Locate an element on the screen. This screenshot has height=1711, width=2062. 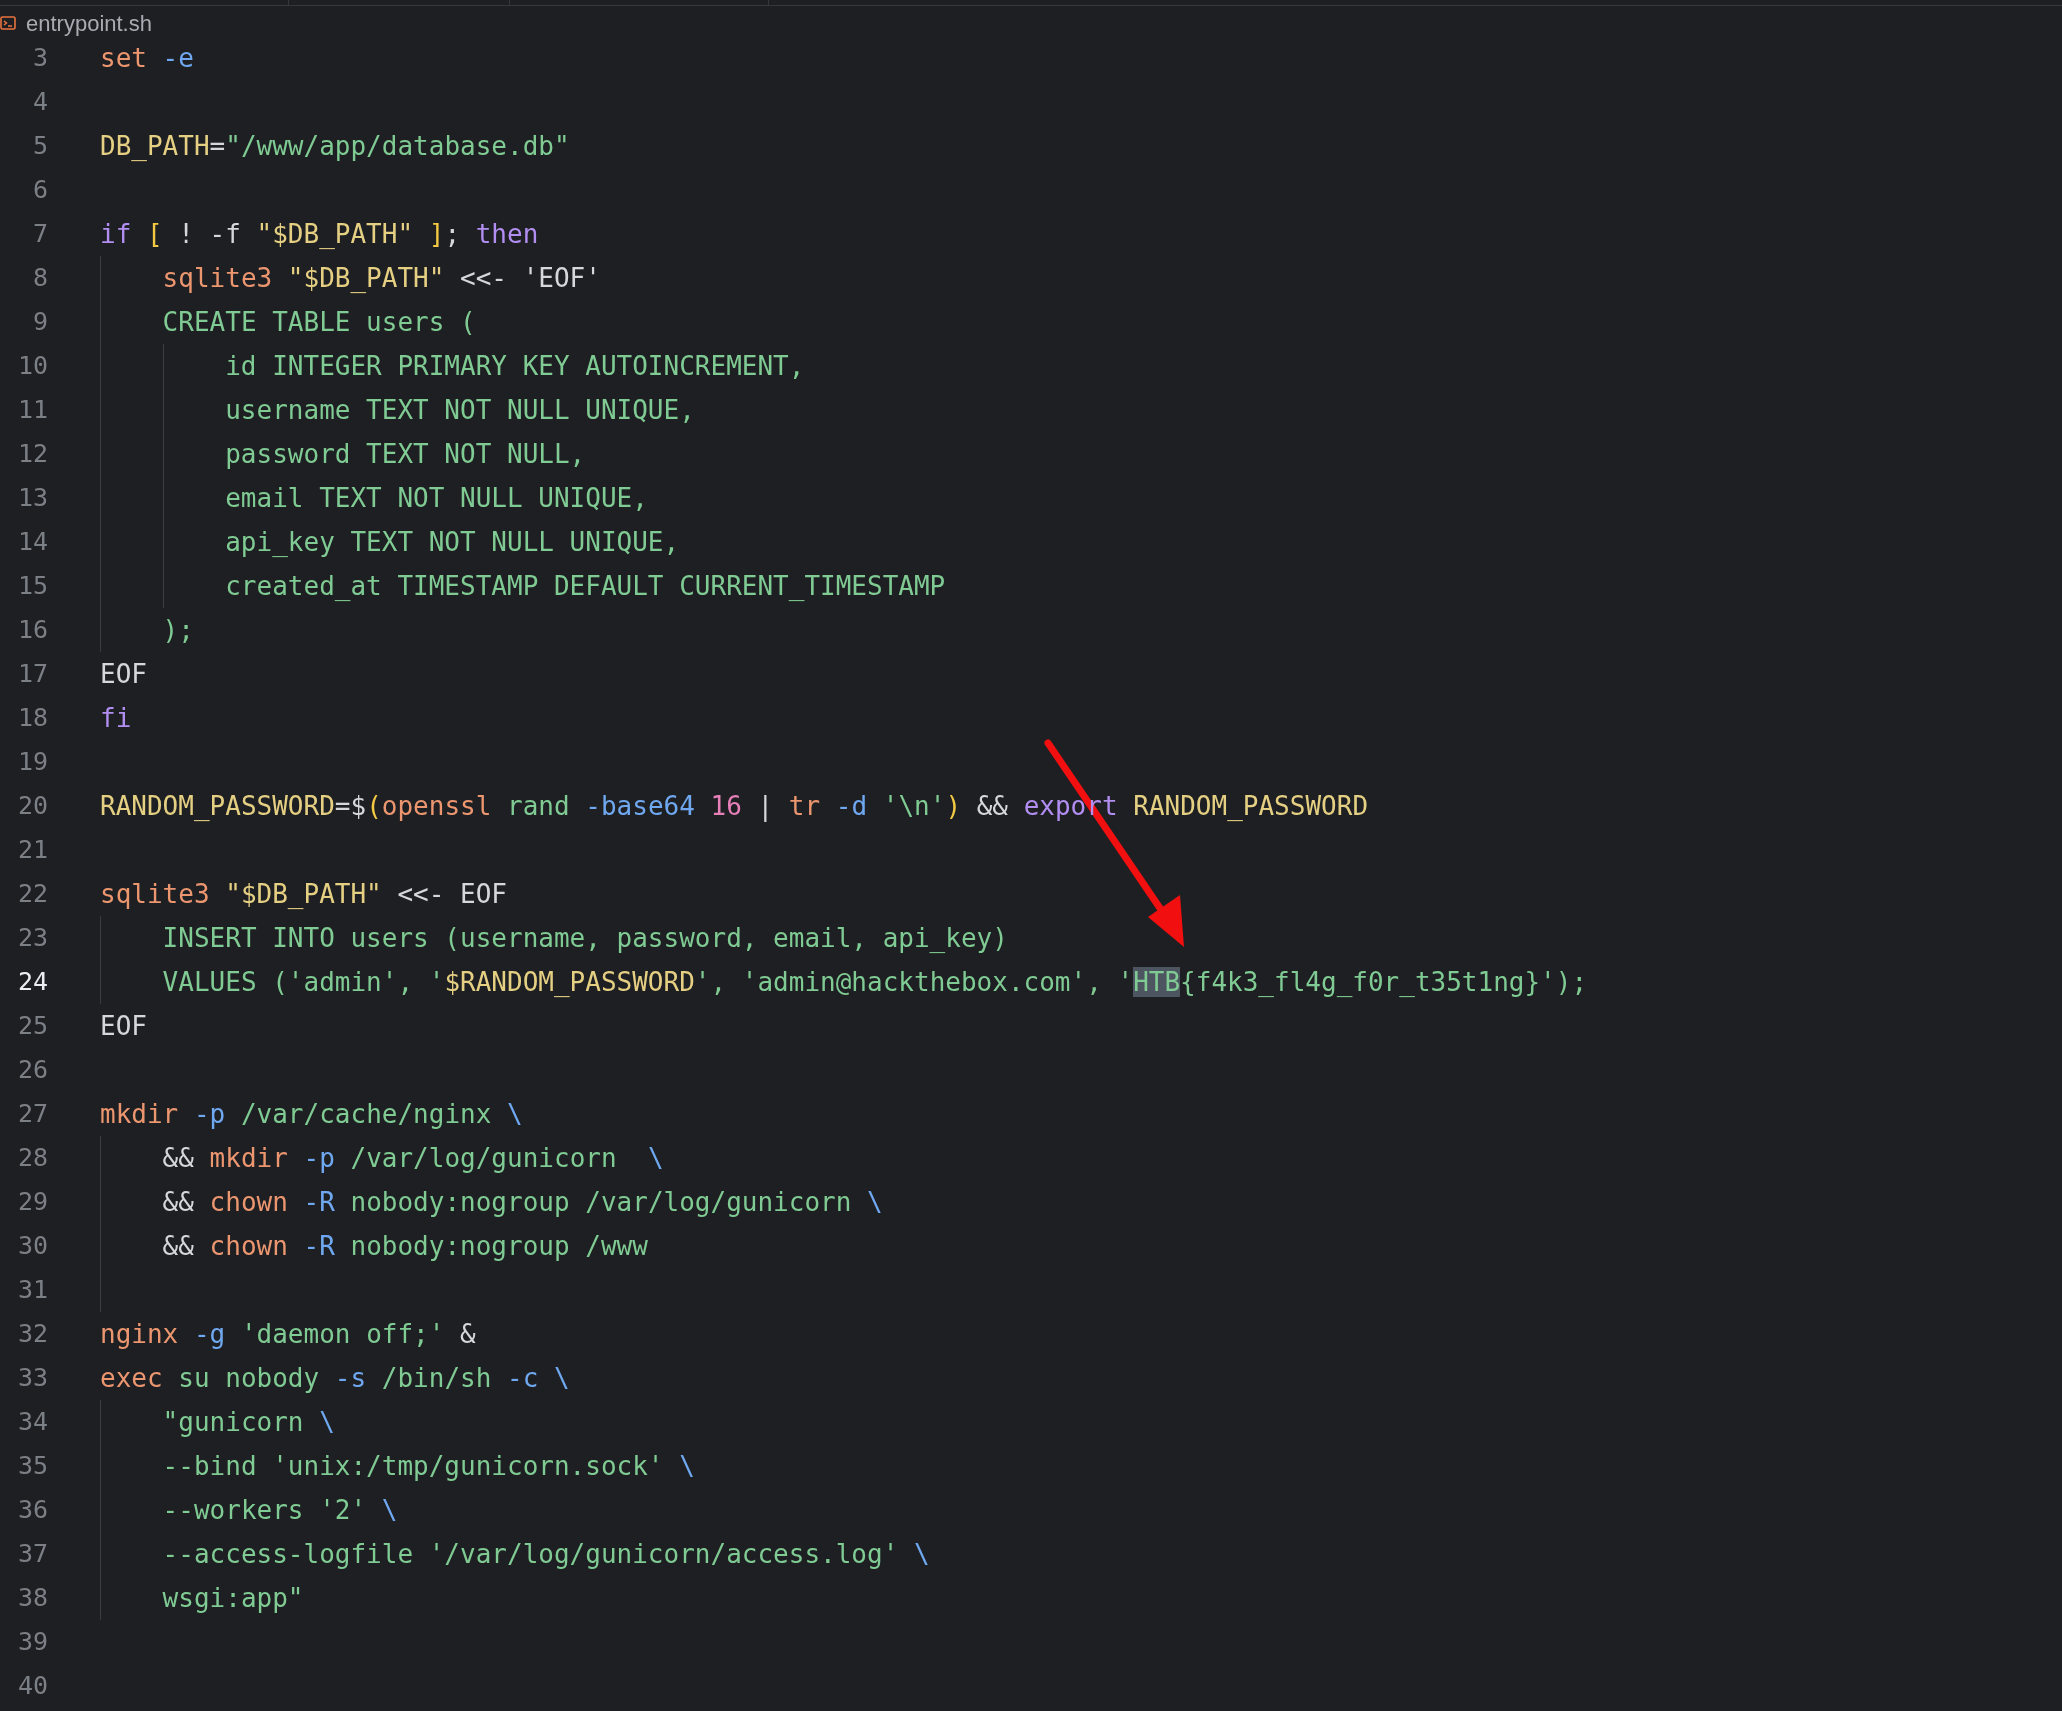
code-line: set -e is located at coordinates (147, 58).